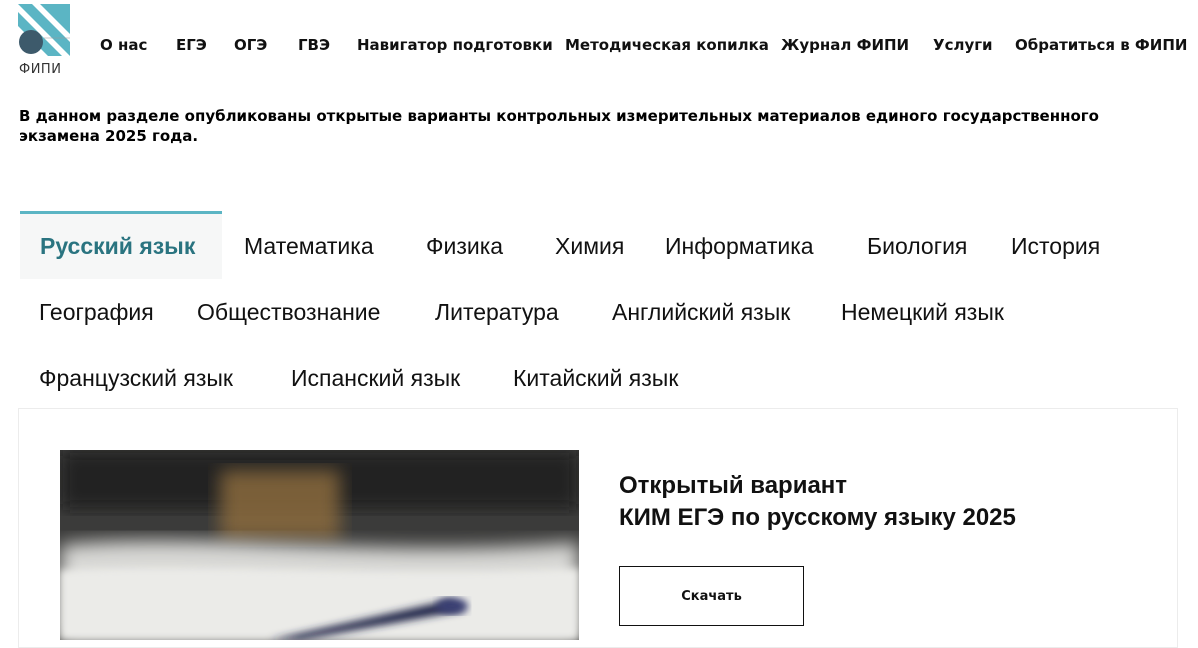  I want to click on tab-english: Английский язык, so click(701, 312).